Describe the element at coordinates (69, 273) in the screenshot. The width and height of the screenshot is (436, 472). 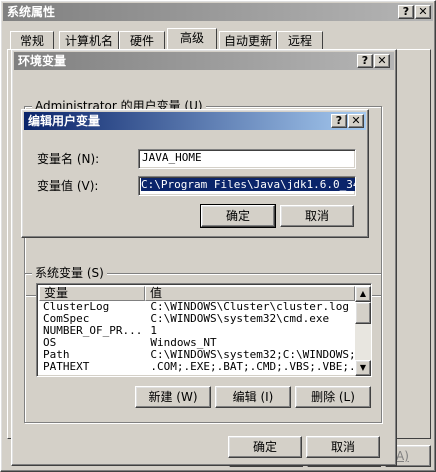
I see `system-variables-label: 系统变量 (S)` at that location.